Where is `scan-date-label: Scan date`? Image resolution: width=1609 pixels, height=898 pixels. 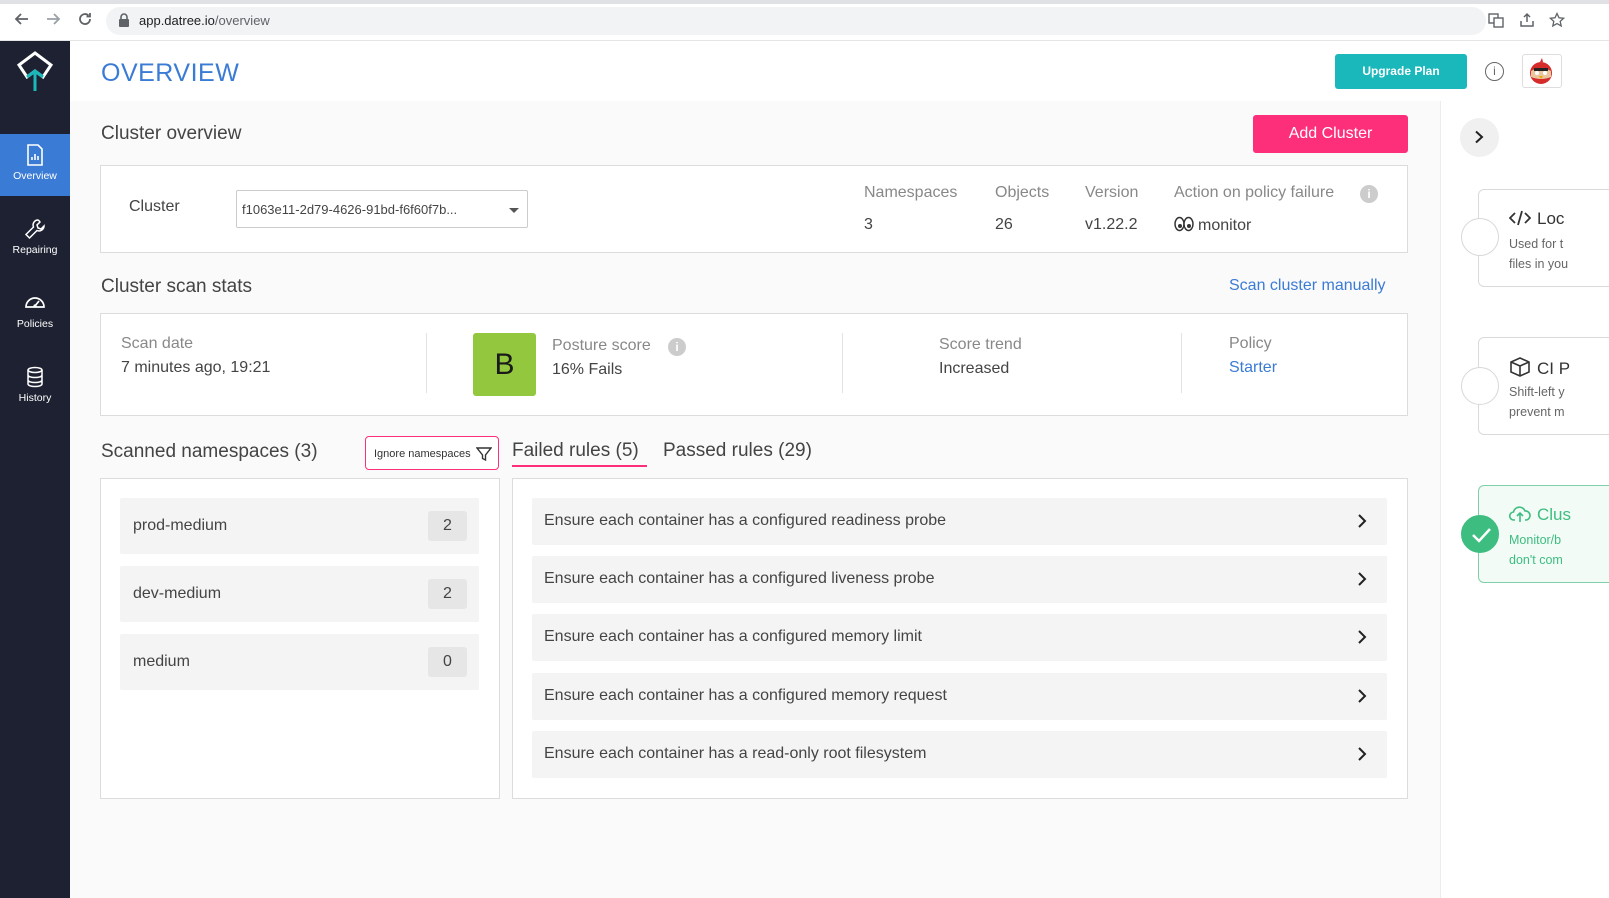
scan-date-label: Scan date is located at coordinates (157, 343).